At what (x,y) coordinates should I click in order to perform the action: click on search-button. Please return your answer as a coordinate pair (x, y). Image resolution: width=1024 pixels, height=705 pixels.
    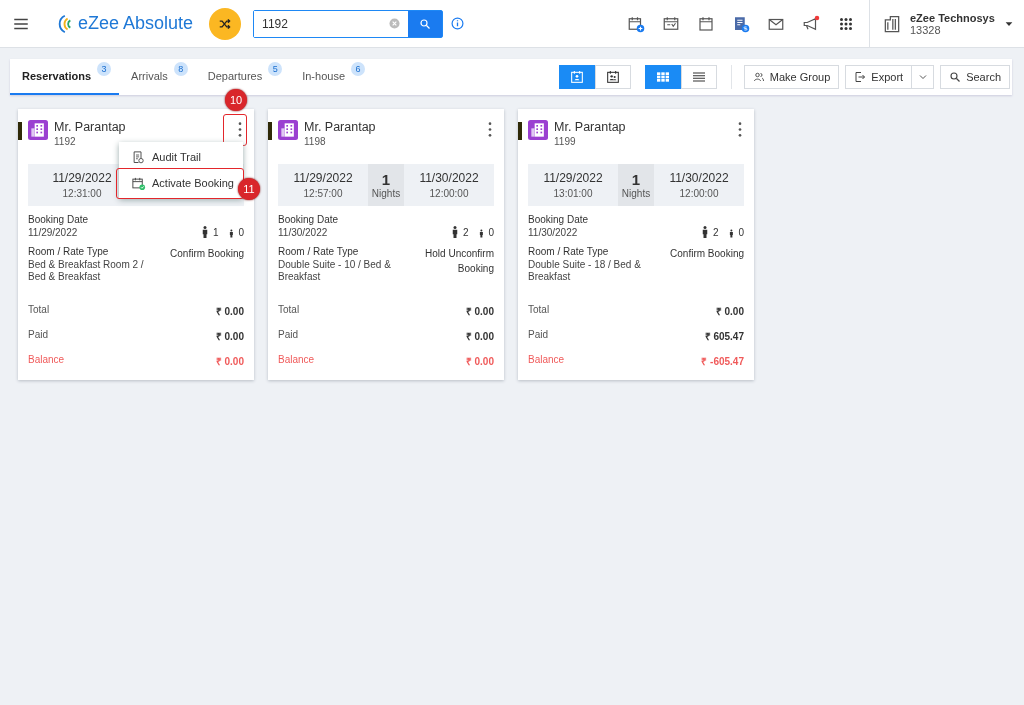
    Looking at the image, I should click on (425, 23).